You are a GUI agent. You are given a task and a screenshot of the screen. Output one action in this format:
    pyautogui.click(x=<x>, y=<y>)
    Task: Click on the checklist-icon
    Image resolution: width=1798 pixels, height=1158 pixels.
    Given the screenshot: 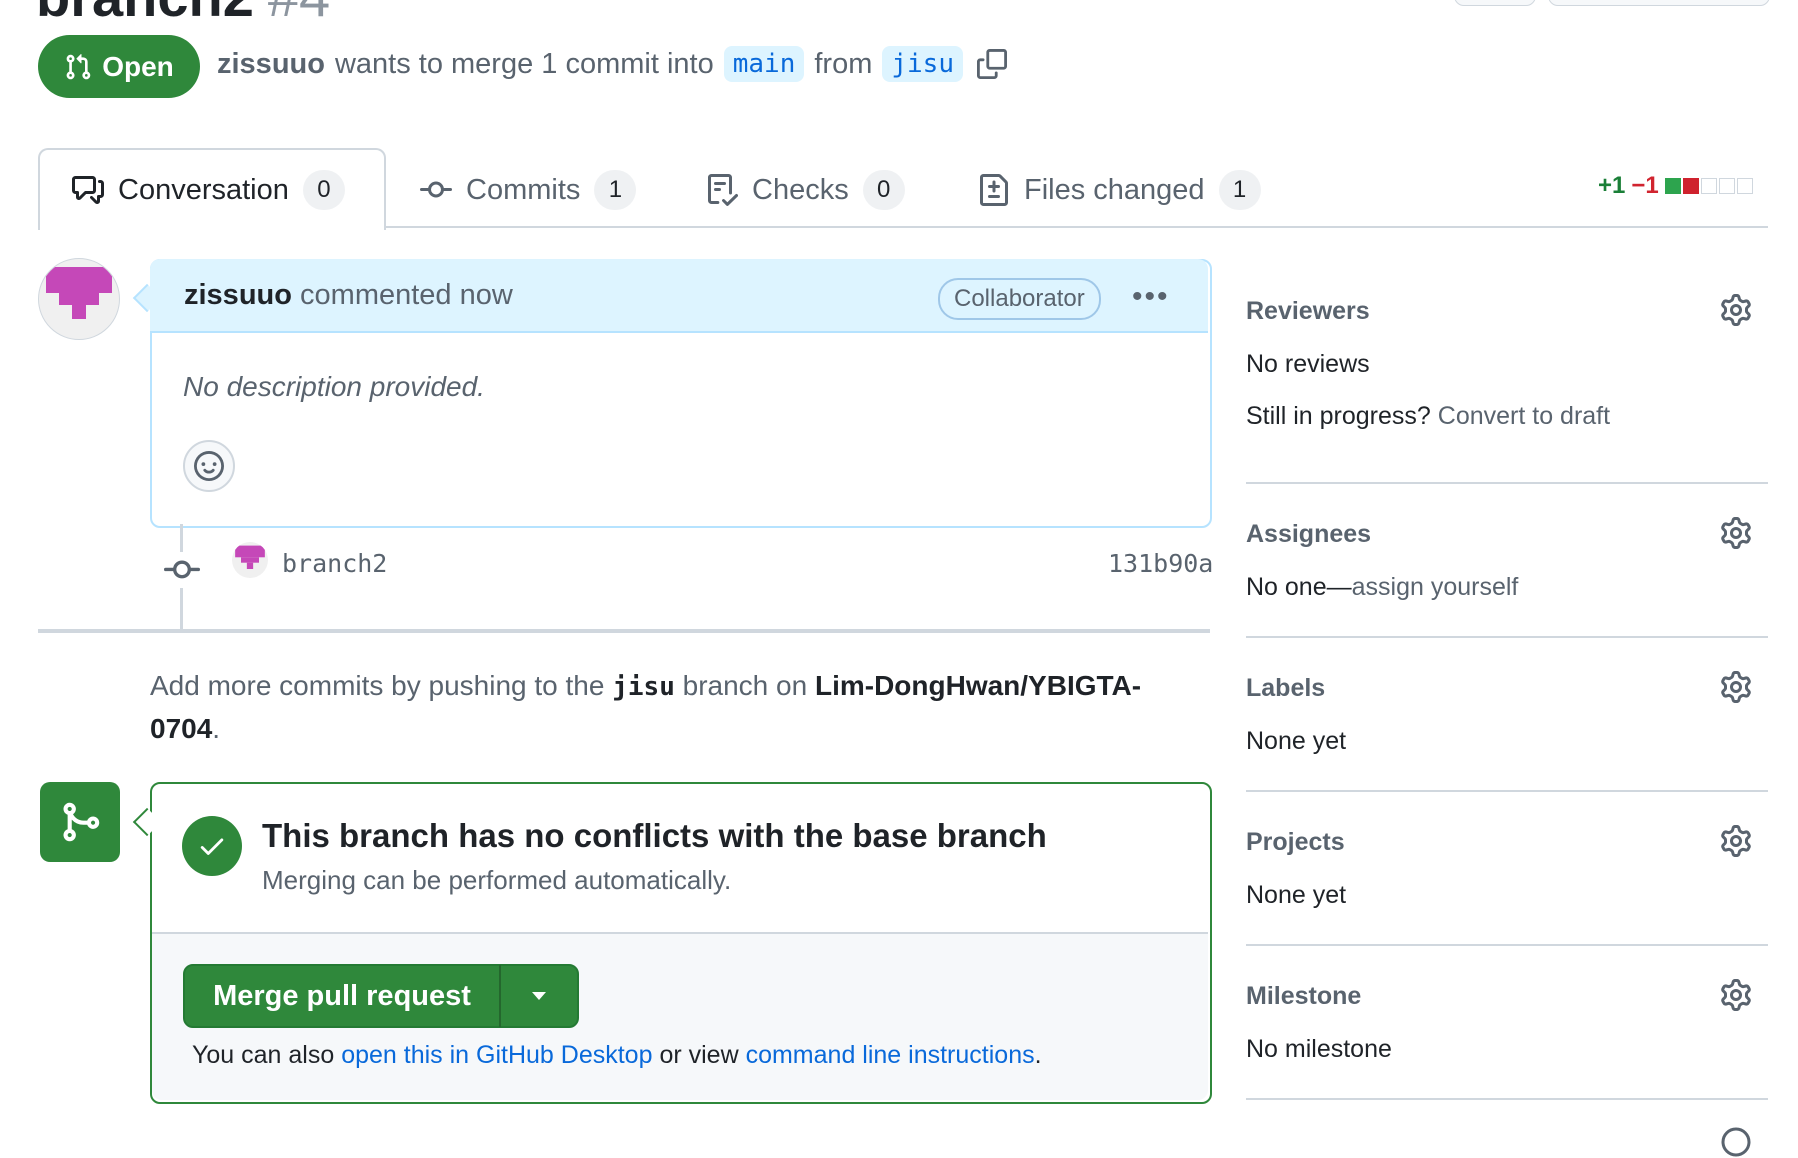 What is the action you would take?
    pyautogui.click(x=723, y=190)
    